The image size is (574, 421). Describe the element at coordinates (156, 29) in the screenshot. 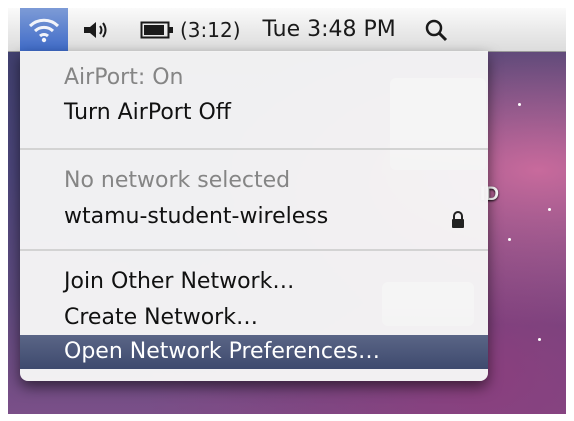

I see `battery-icon` at that location.